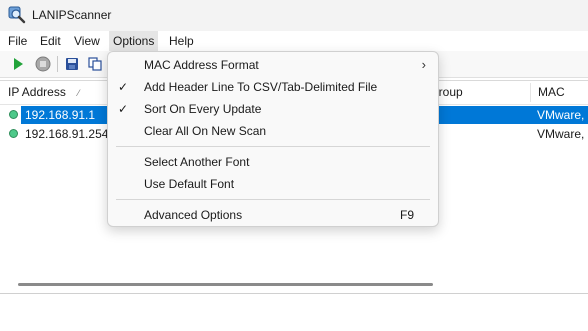 The width and height of the screenshot is (588, 331). Describe the element at coordinates (273, 65) in the screenshot. I see `menu-item-mac-address-format: MAC Address Format ›` at that location.